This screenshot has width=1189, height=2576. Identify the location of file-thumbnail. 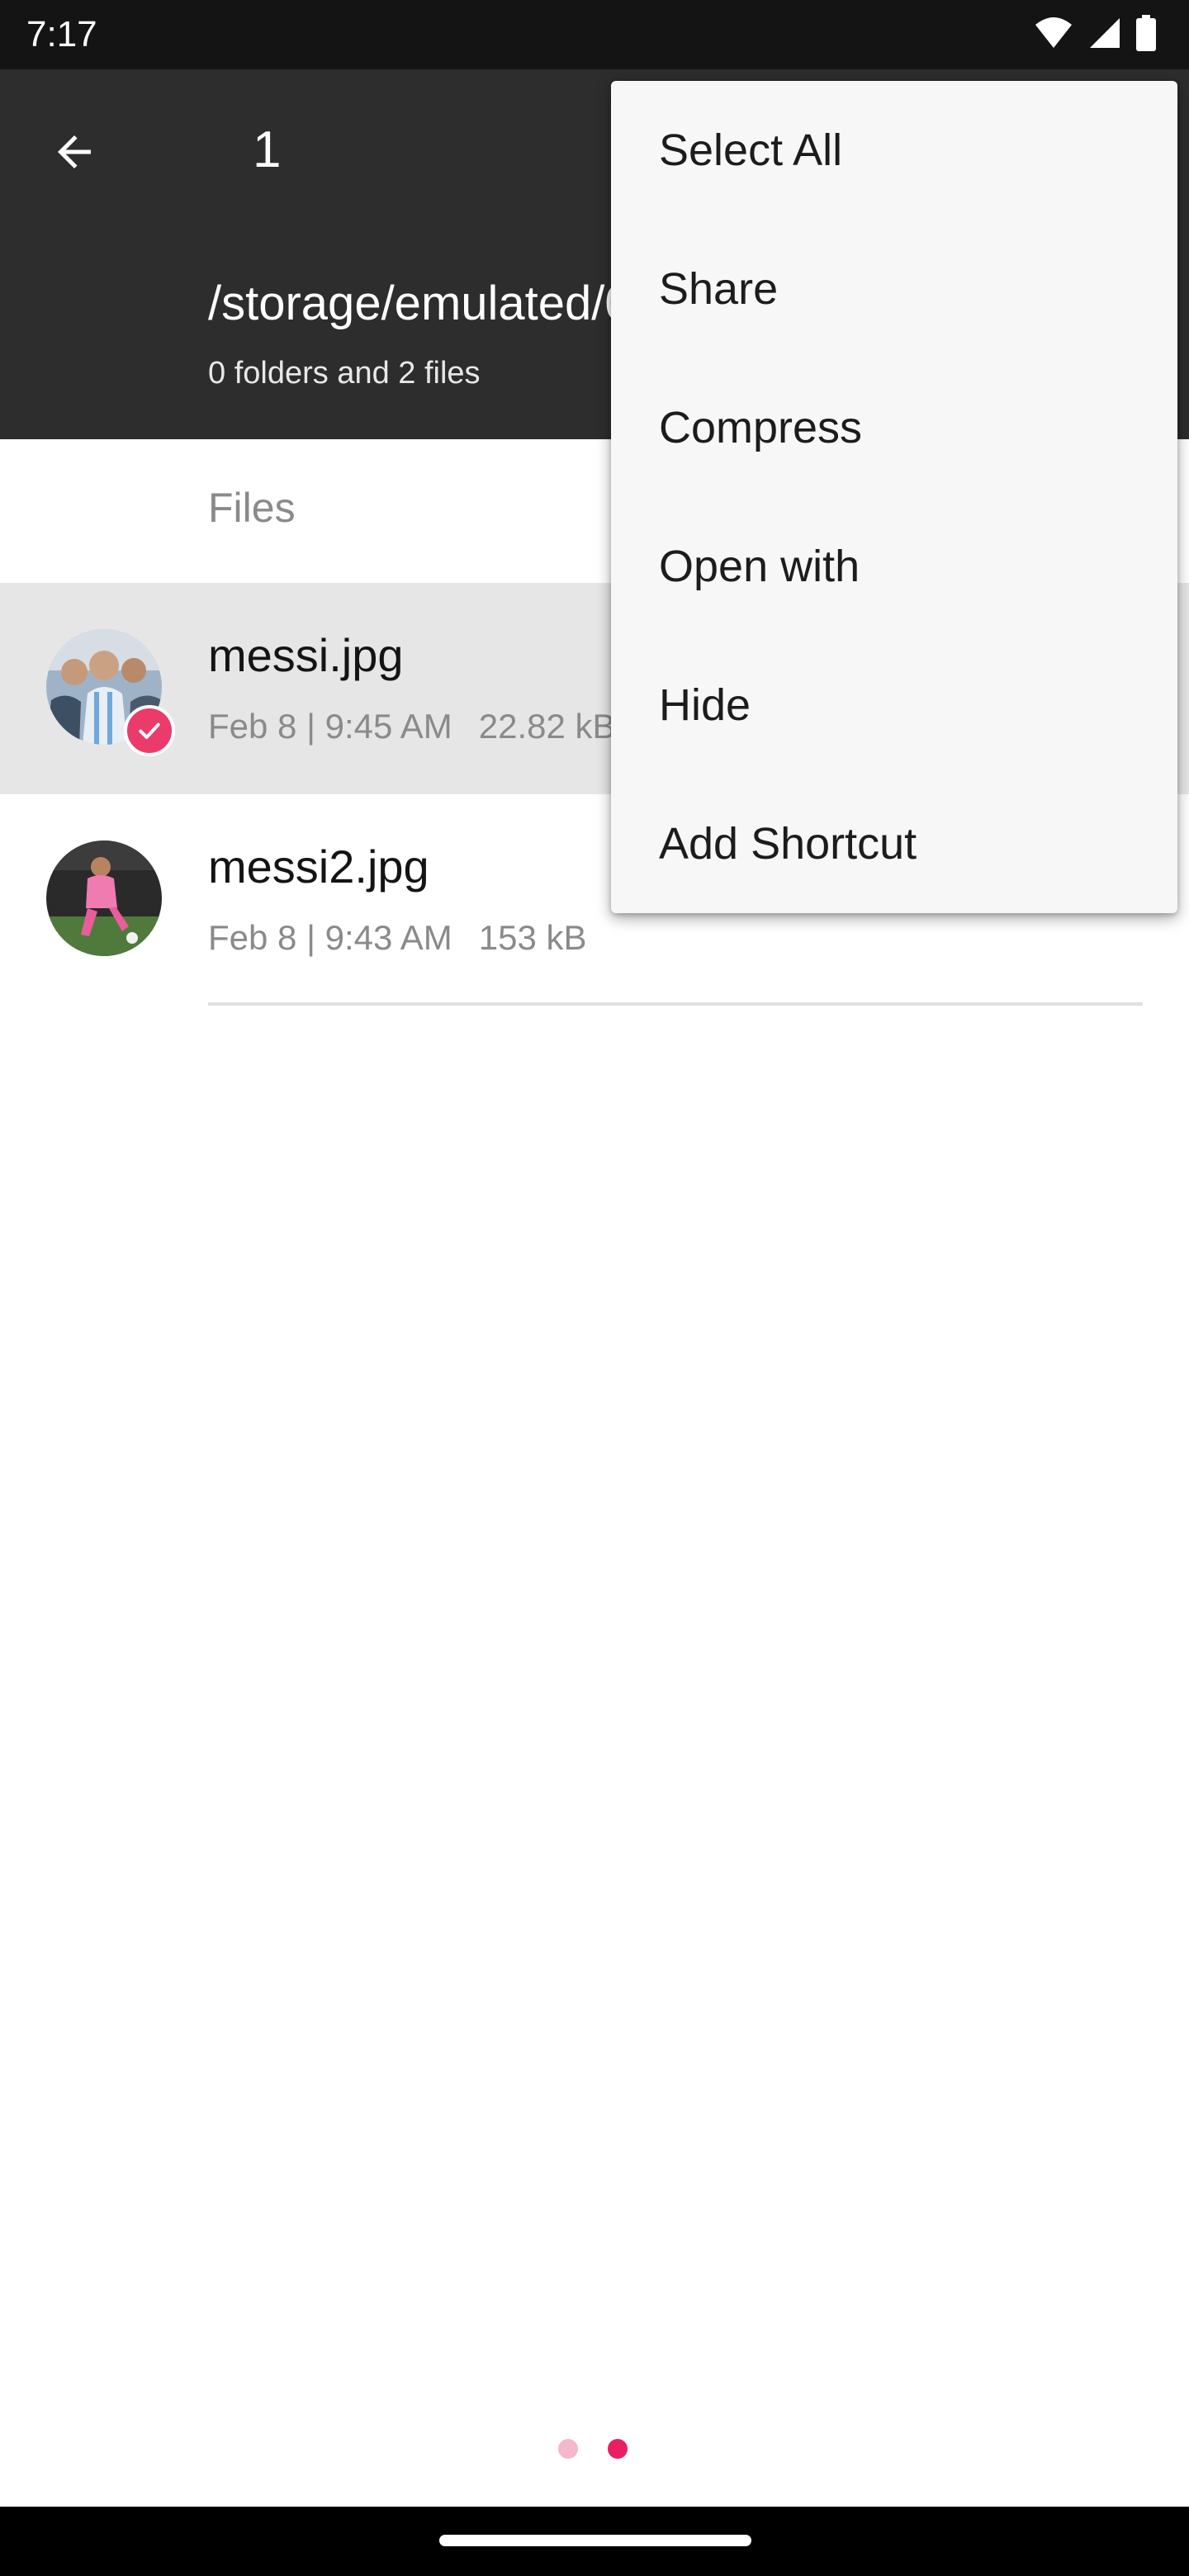
(104, 898).